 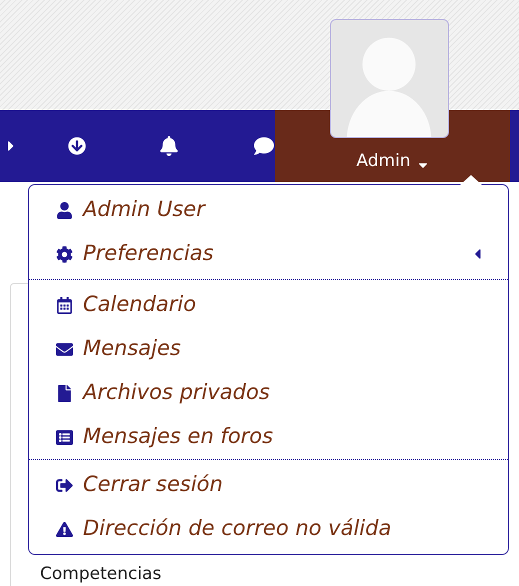 I want to click on download-icon, so click(x=77, y=146).